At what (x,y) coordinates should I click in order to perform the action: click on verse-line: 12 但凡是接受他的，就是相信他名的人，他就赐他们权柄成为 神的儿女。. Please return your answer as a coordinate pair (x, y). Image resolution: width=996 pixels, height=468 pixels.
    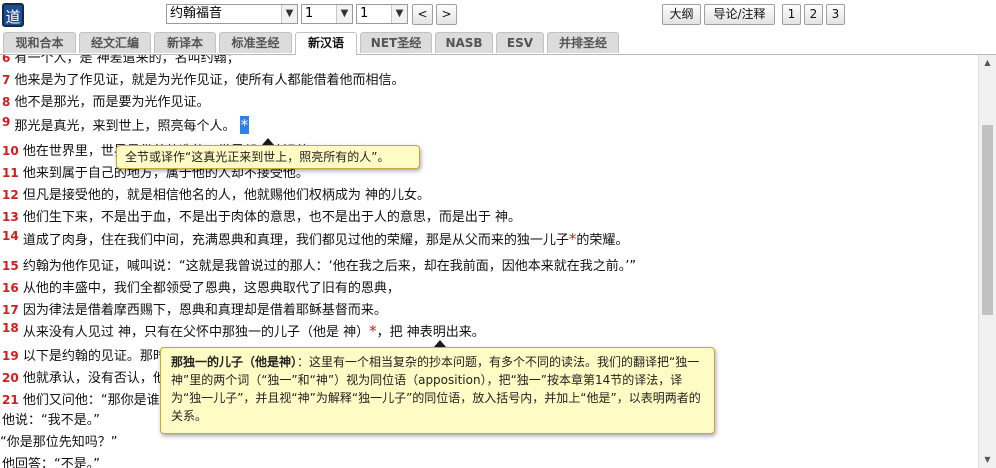
    Looking at the image, I should click on (216, 193).